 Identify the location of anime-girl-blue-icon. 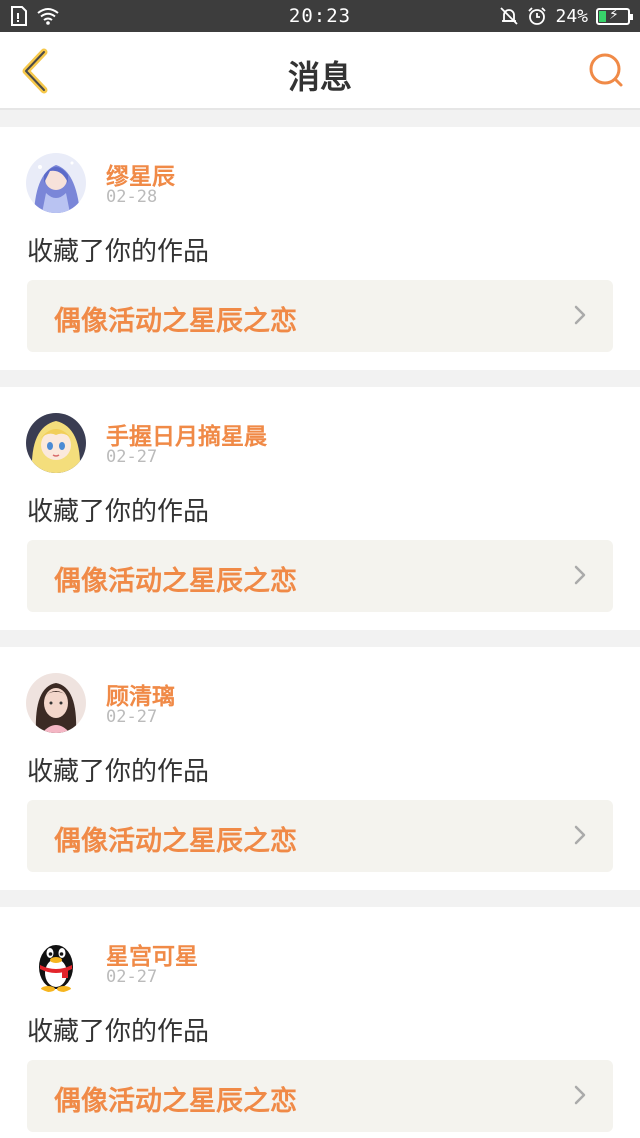
(56, 183).